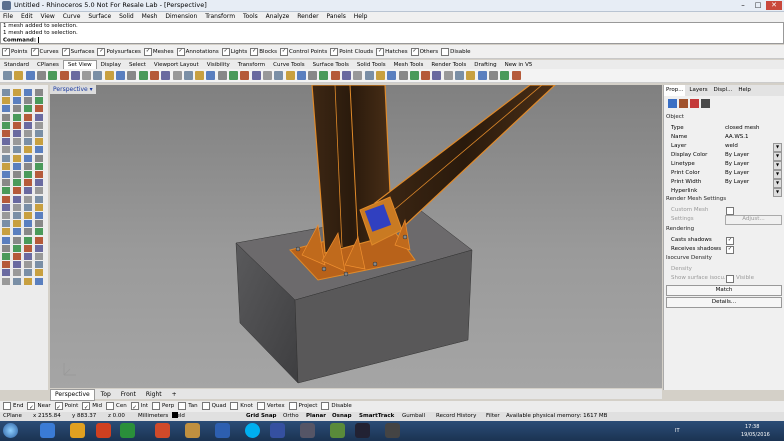 The width and height of the screenshot is (784, 441). Describe the element at coordinates (744, 90) in the screenshot. I see `tab-help: Help` at that location.